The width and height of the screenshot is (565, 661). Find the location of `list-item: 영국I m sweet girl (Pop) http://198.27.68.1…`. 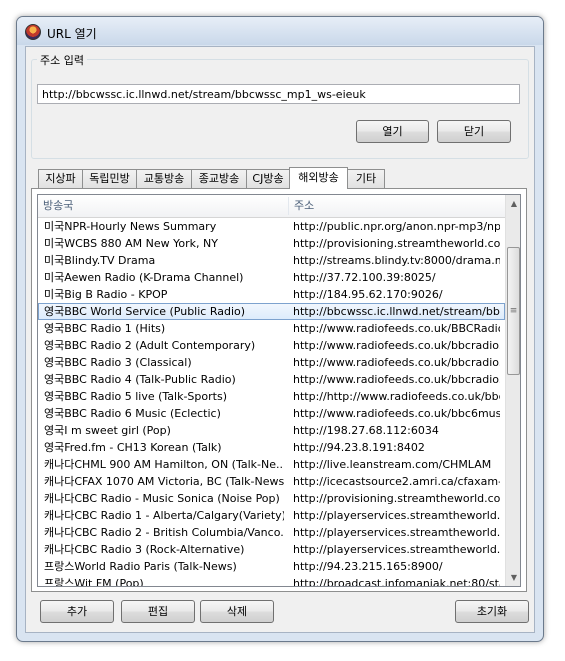

list-item: 영국I m sweet girl (Pop) http://198.27.68.1… is located at coordinates (271, 430).